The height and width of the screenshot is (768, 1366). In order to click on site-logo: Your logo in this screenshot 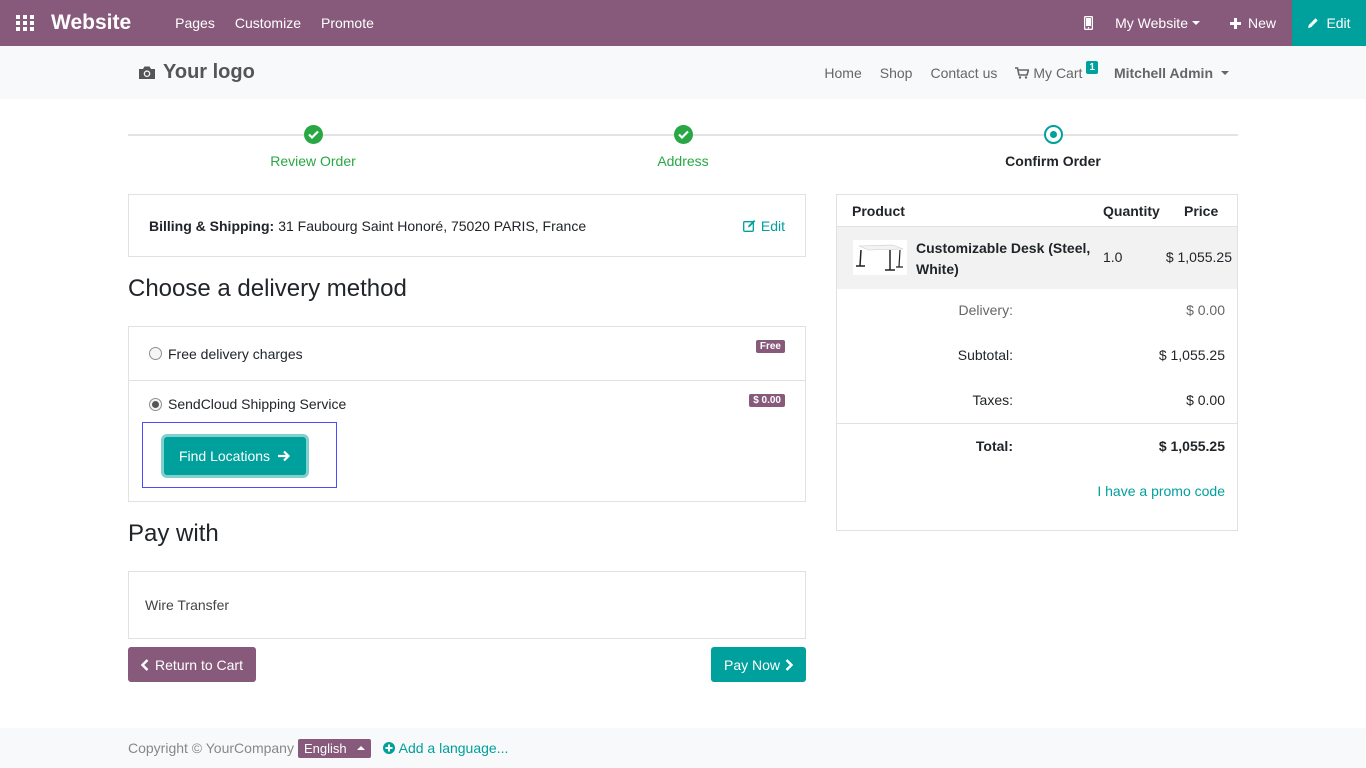, I will do `click(196, 72)`.